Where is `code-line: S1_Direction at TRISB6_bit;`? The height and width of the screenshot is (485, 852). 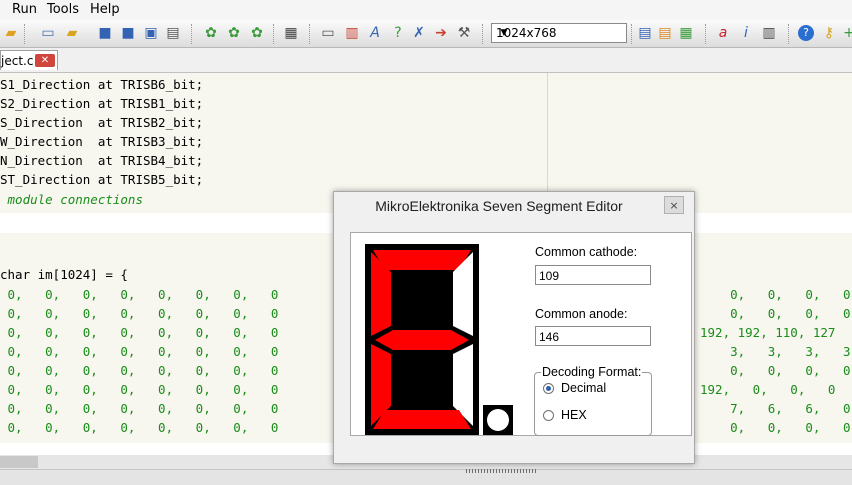 code-line: S1_Direction at TRISB6_bit; is located at coordinates (102, 84).